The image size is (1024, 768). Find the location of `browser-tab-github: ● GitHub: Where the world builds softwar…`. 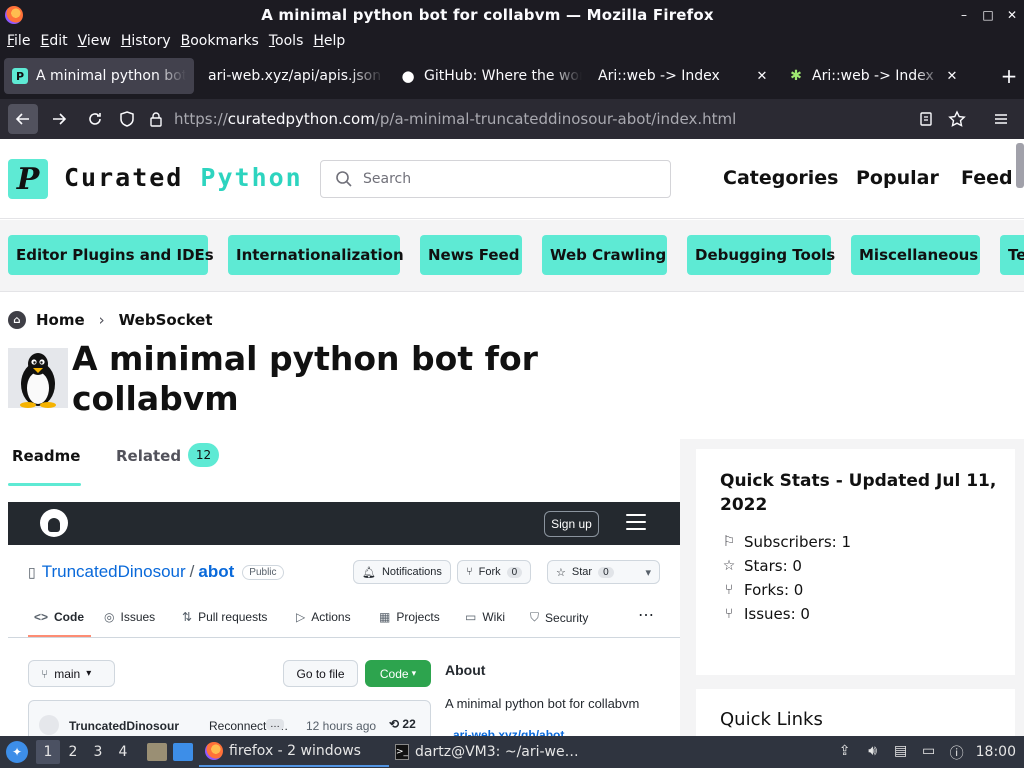

browser-tab-github: ● GitHub: Where the world builds softwar… is located at coordinates (491, 76).